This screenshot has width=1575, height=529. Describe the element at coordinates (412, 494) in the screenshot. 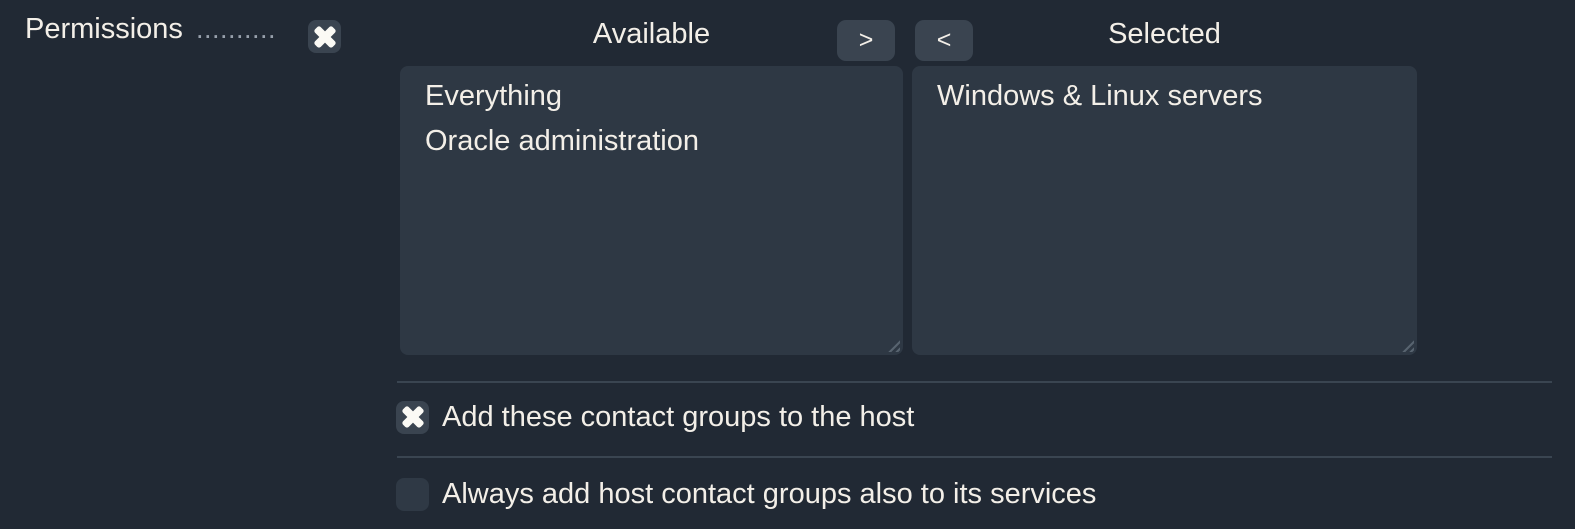

I see `always-add-services-checkbox` at that location.